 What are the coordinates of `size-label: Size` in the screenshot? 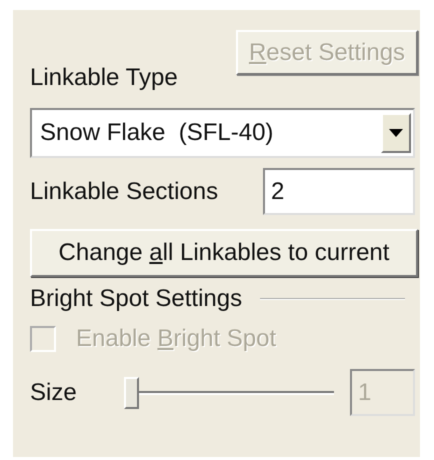 It's located at (53, 392).